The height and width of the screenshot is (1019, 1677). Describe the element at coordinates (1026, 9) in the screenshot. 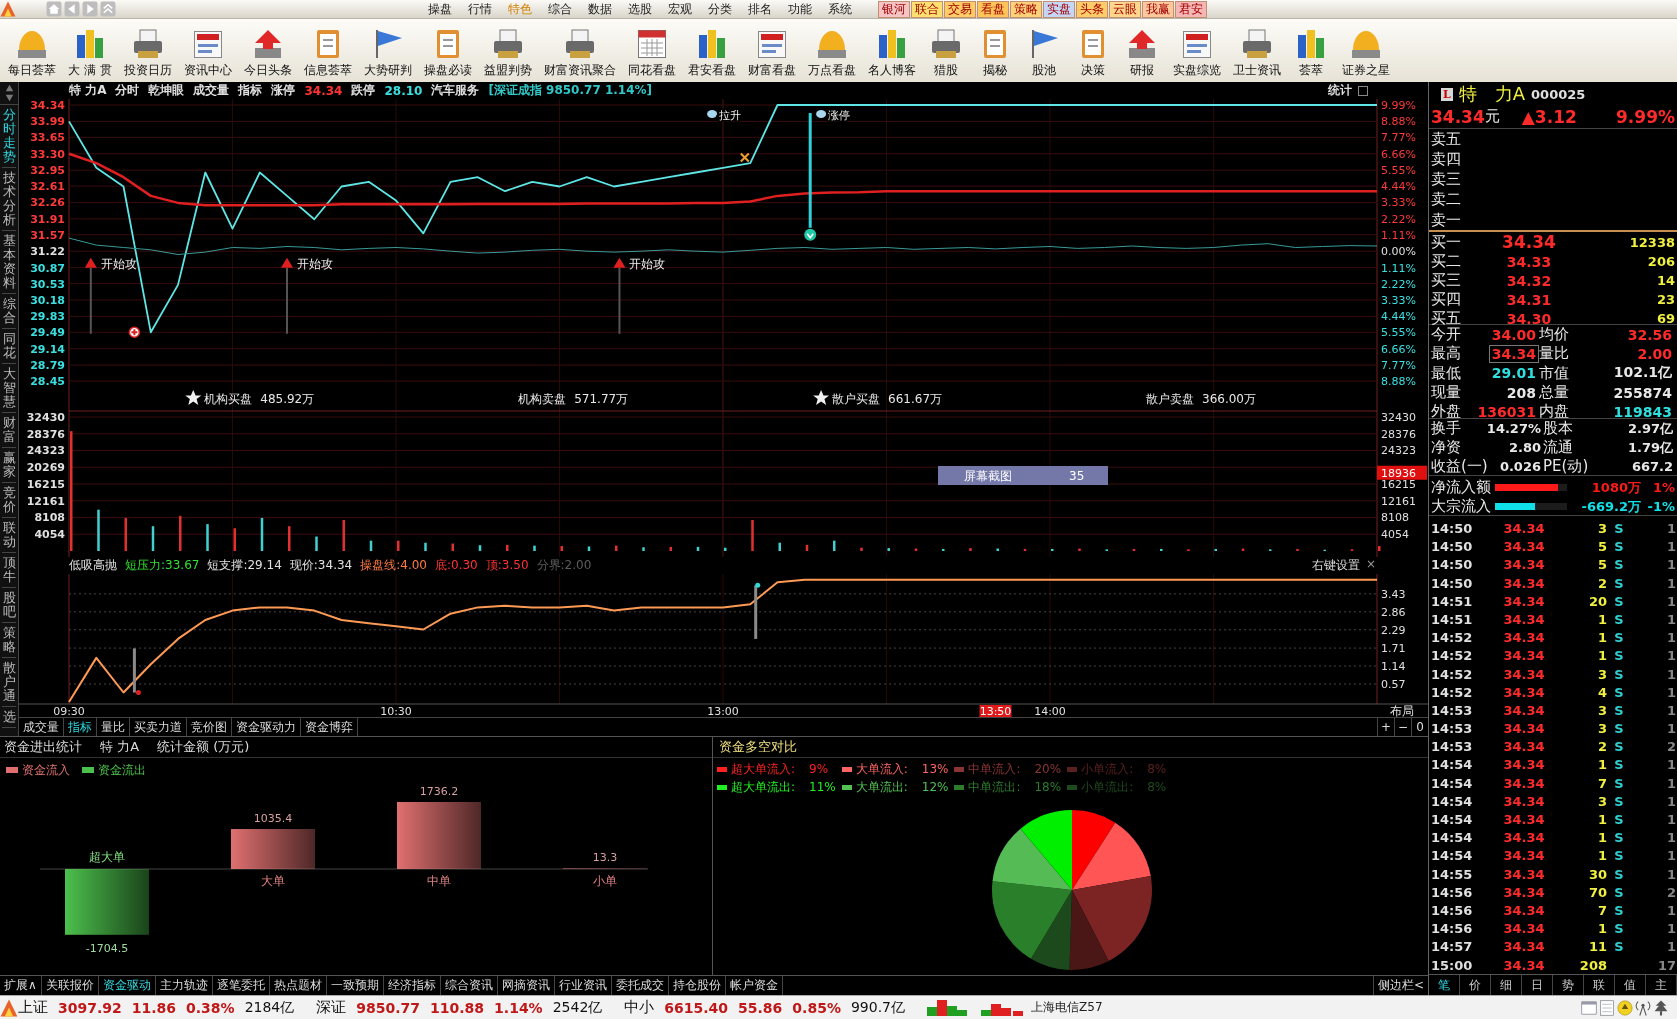

I see `quick-link: 策略` at that location.